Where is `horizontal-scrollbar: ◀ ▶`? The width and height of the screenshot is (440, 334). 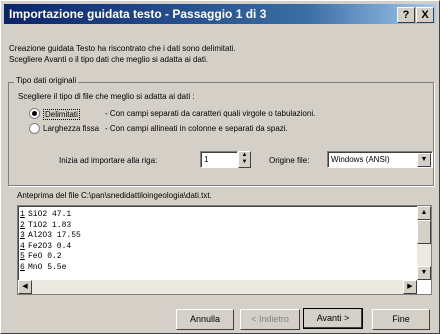
horizontal-scrollbar: ◀ ▶ is located at coordinates (217, 287).